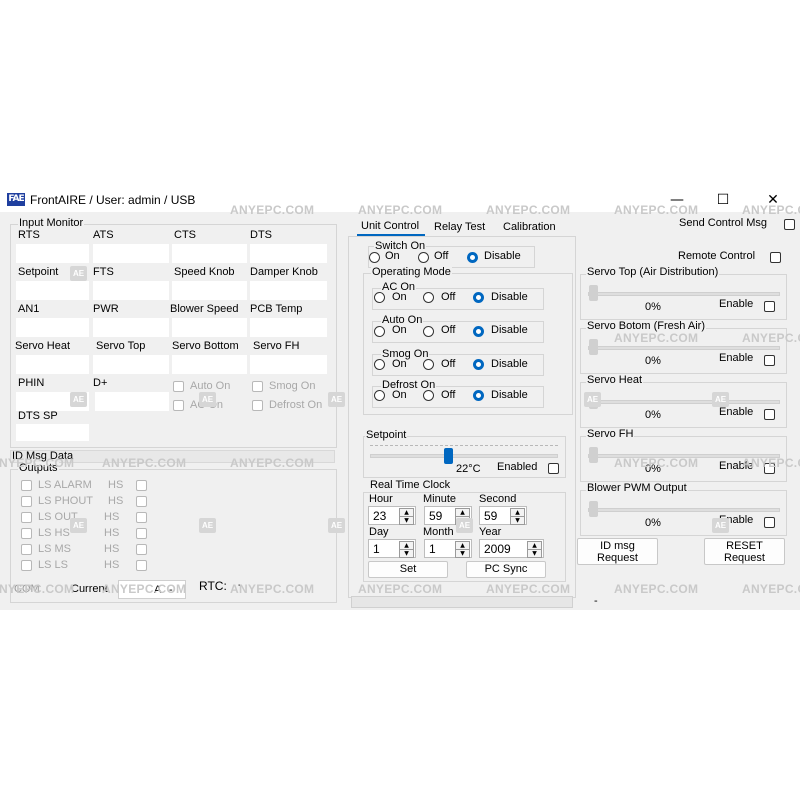  I want to click on auto-on-radio-off, so click(428, 331).